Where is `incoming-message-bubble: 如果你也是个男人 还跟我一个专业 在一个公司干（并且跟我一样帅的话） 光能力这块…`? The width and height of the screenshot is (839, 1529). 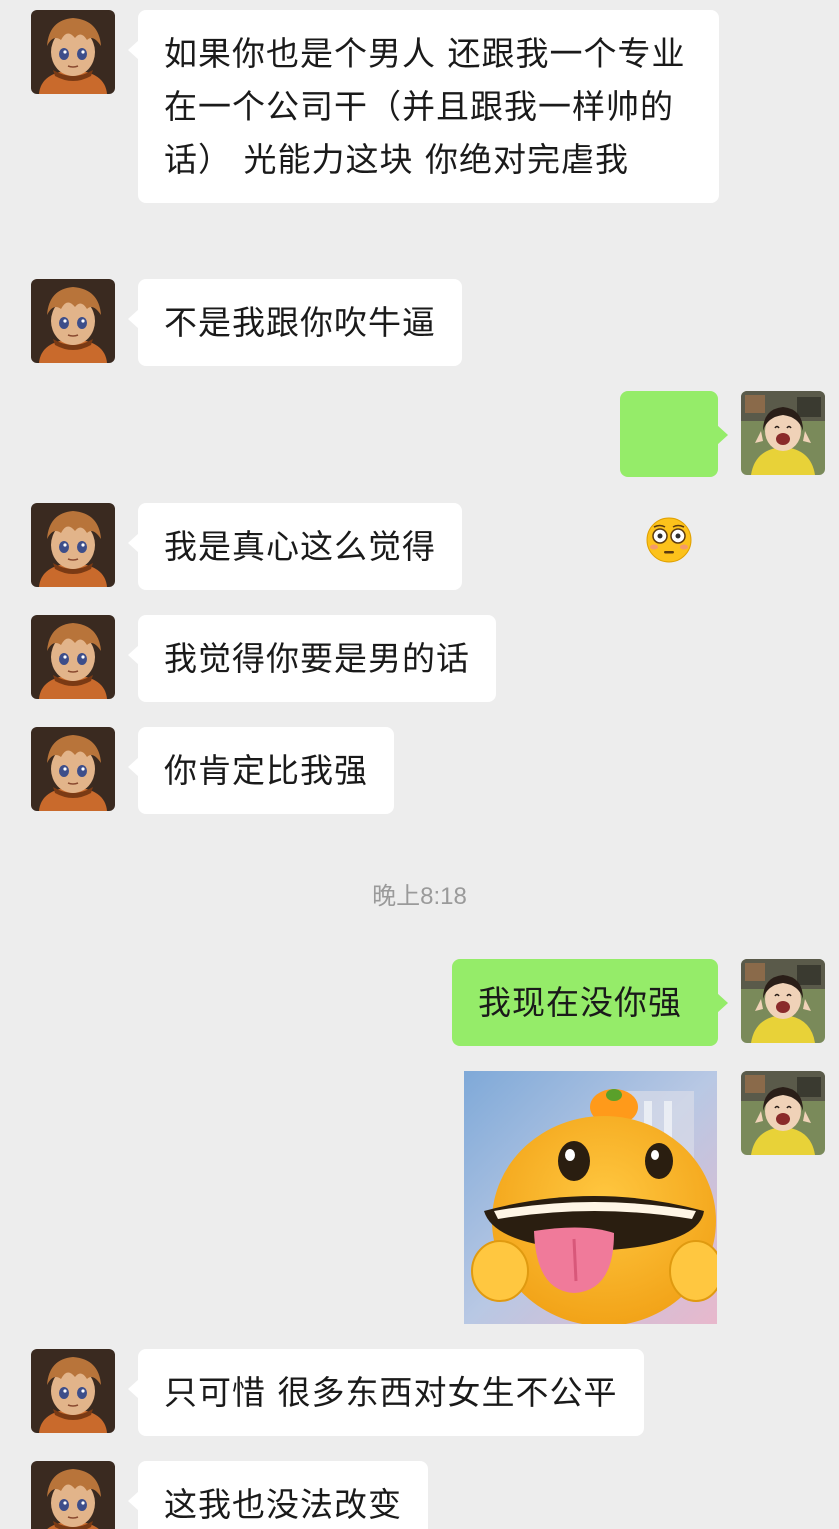 incoming-message-bubble: 如果你也是个男人 还跟我一个专业 在一个公司干（并且跟我一样帅的话） 光能力这块… is located at coordinates (423, 106).